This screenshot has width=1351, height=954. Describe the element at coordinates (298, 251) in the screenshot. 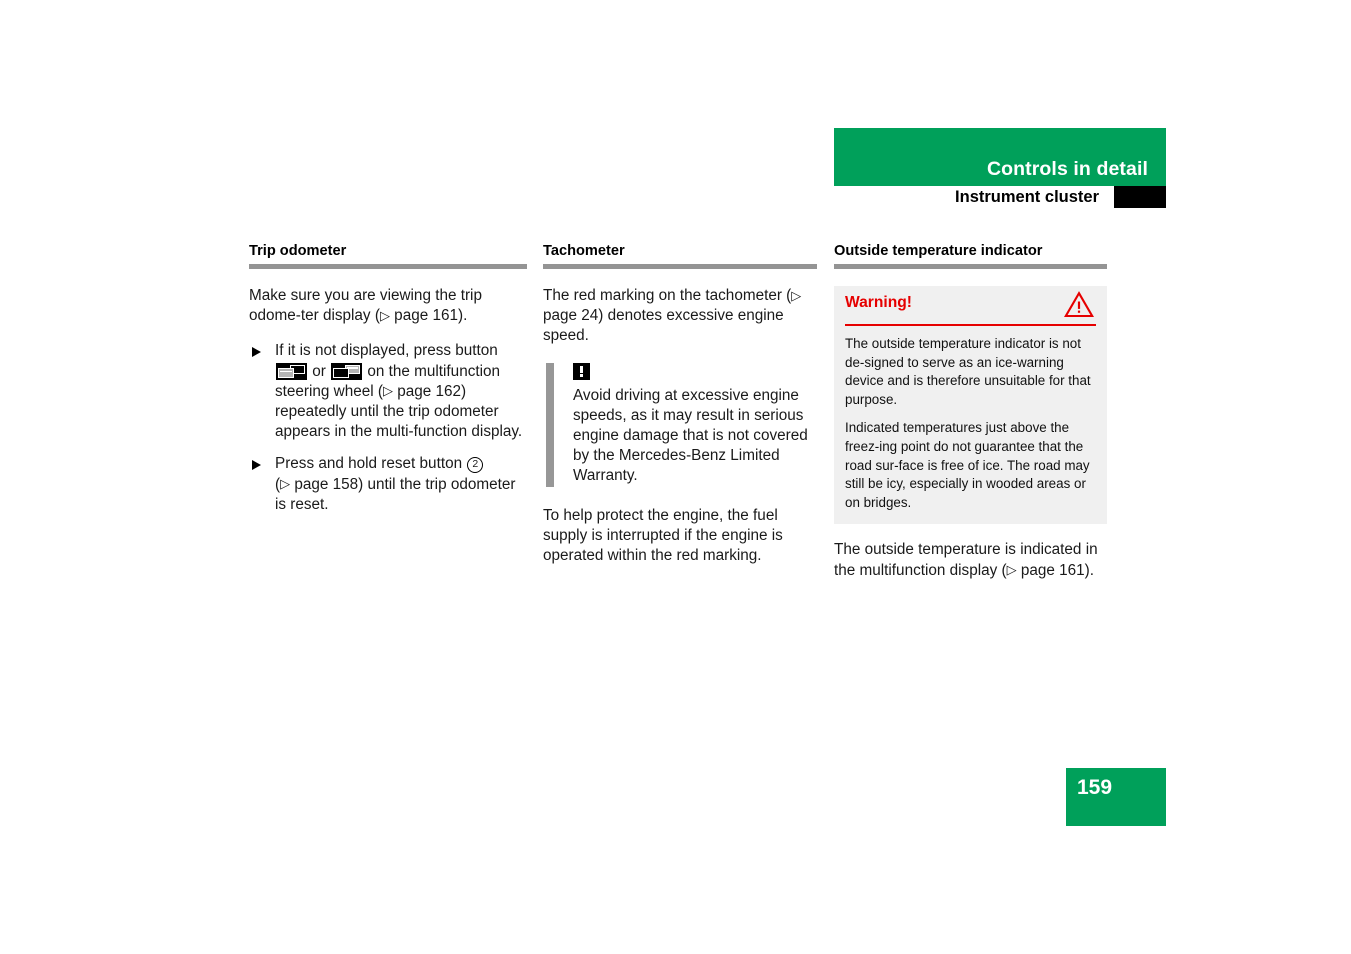

I see `heading-trip-odometer: Trip odometer` at that location.